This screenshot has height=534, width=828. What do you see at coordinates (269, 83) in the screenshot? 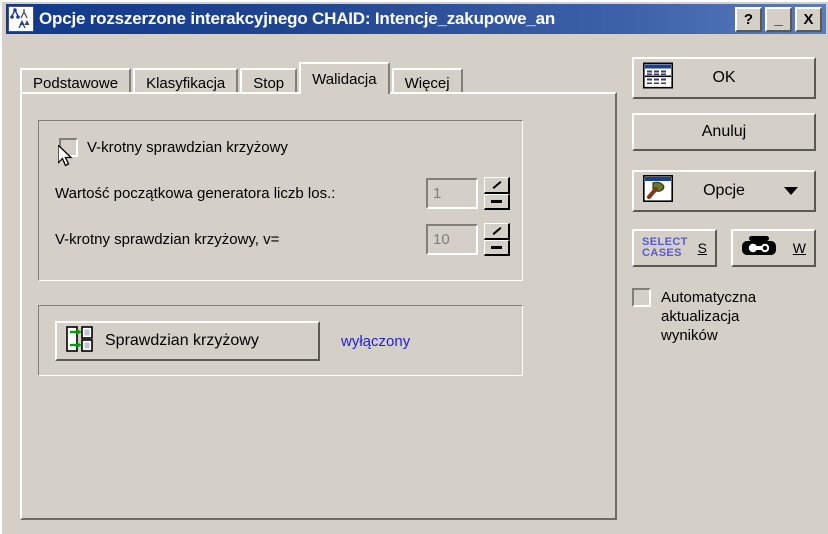
I see `tab-label: Stop` at bounding box center [269, 83].